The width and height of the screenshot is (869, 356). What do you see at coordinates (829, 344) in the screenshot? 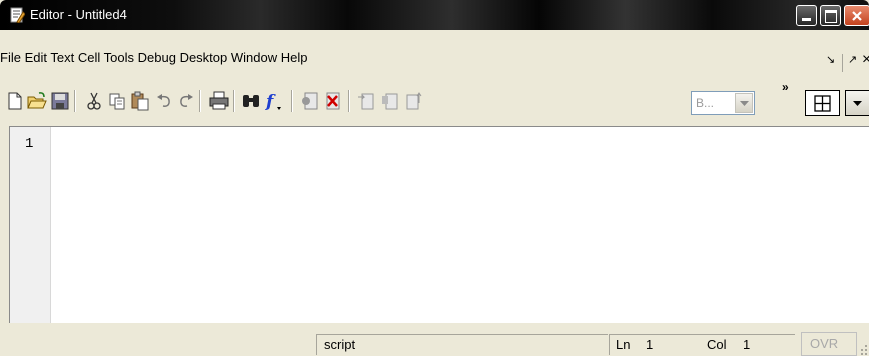
I see `status-ovr-indicator: OVR` at bounding box center [829, 344].